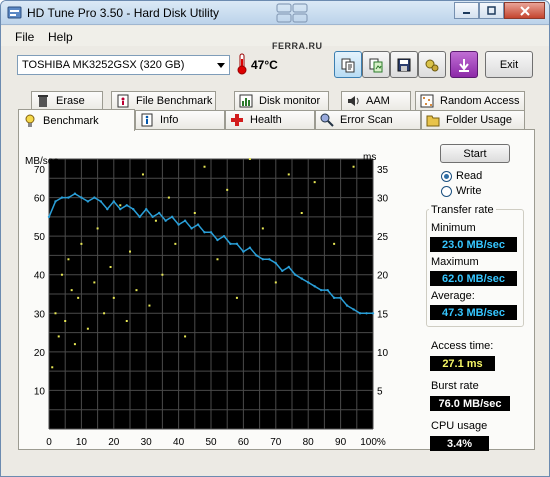 This screenshot has width=550, height=477. Describe the element at coordinates (147, 120) in the screenshot. I see `info-icon` at that location.